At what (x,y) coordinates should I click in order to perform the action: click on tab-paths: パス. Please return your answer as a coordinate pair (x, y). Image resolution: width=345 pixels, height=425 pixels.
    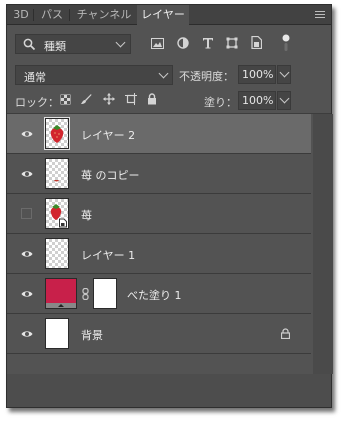
    Looking at the image, I should click on (52, 14).